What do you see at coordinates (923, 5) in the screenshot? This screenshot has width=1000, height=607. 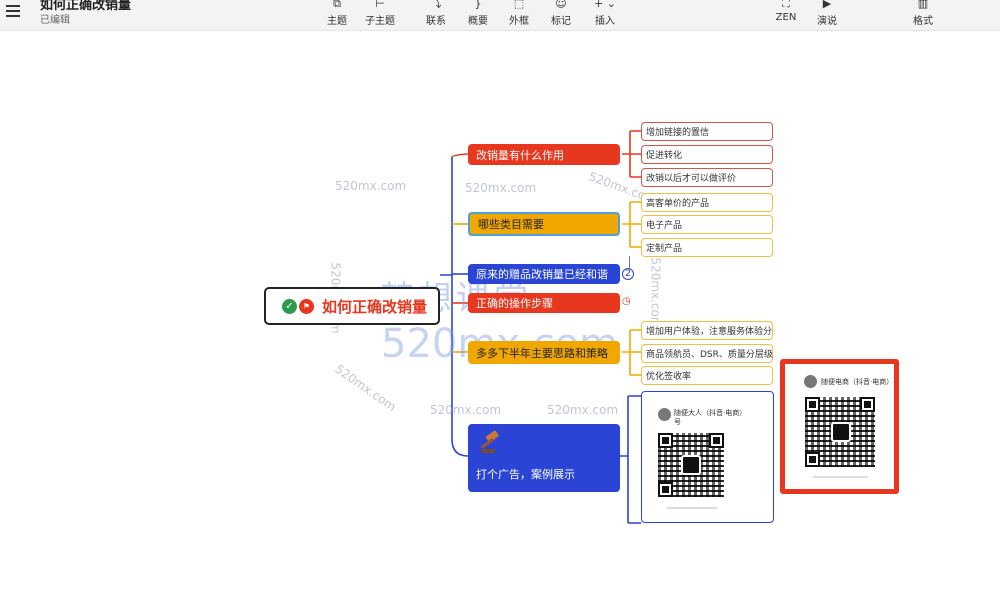 I see `format-icon: ▥` at bounding box center [923, 5].